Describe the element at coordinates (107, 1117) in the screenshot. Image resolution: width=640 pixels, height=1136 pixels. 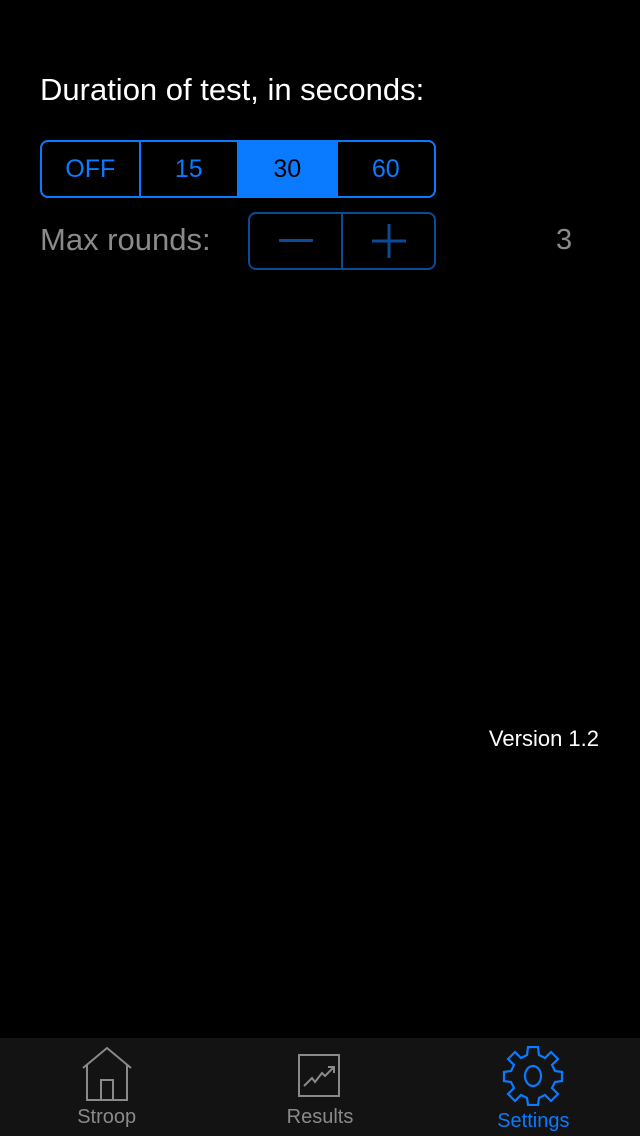
I see `tab-label: Stroop` at that location.